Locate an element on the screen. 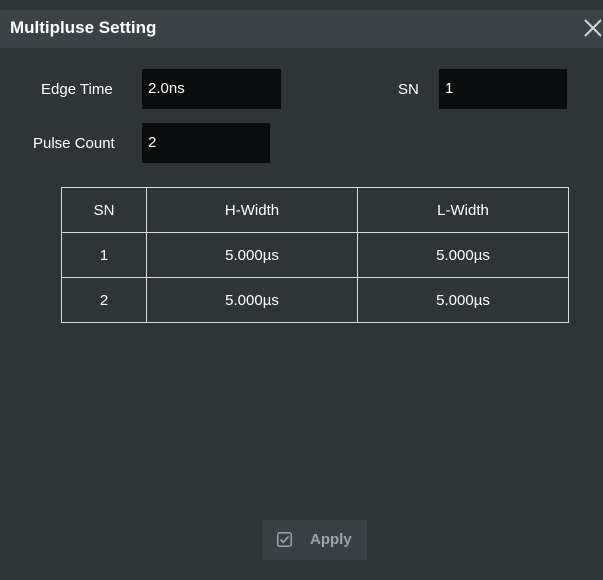 The width and height of the screenshot is (603, 580). table-row: 1 5.000µs 5.000µs is located at coordinates (315, 255).